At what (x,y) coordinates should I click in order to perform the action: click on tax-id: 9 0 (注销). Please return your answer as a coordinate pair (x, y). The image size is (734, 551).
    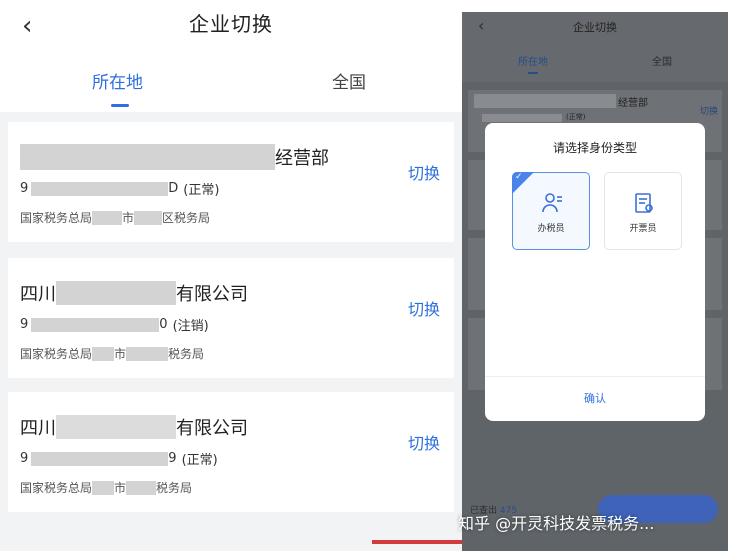
    Looking at the image, I should click on (114, 325).